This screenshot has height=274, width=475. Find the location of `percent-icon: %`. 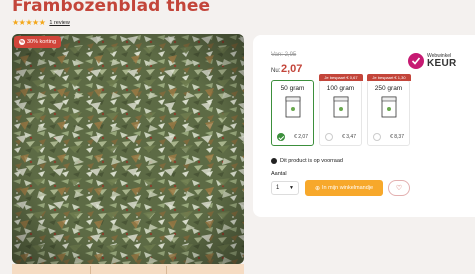

percent-icon: % is located at coordinates (22, 42).